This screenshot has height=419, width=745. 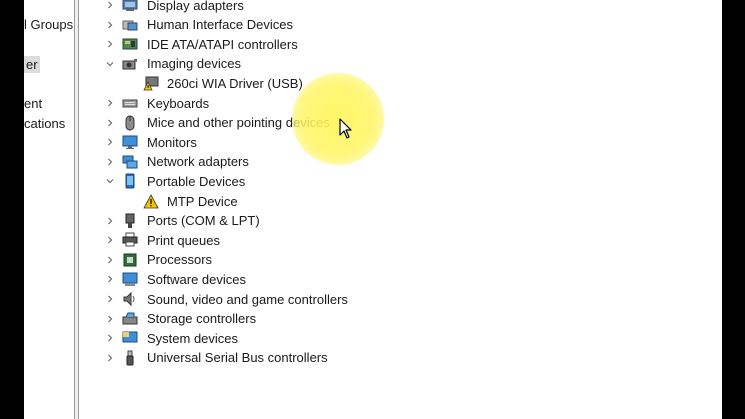 I want to click on tree-node-label: Software devices, so click(x=196, y=279).